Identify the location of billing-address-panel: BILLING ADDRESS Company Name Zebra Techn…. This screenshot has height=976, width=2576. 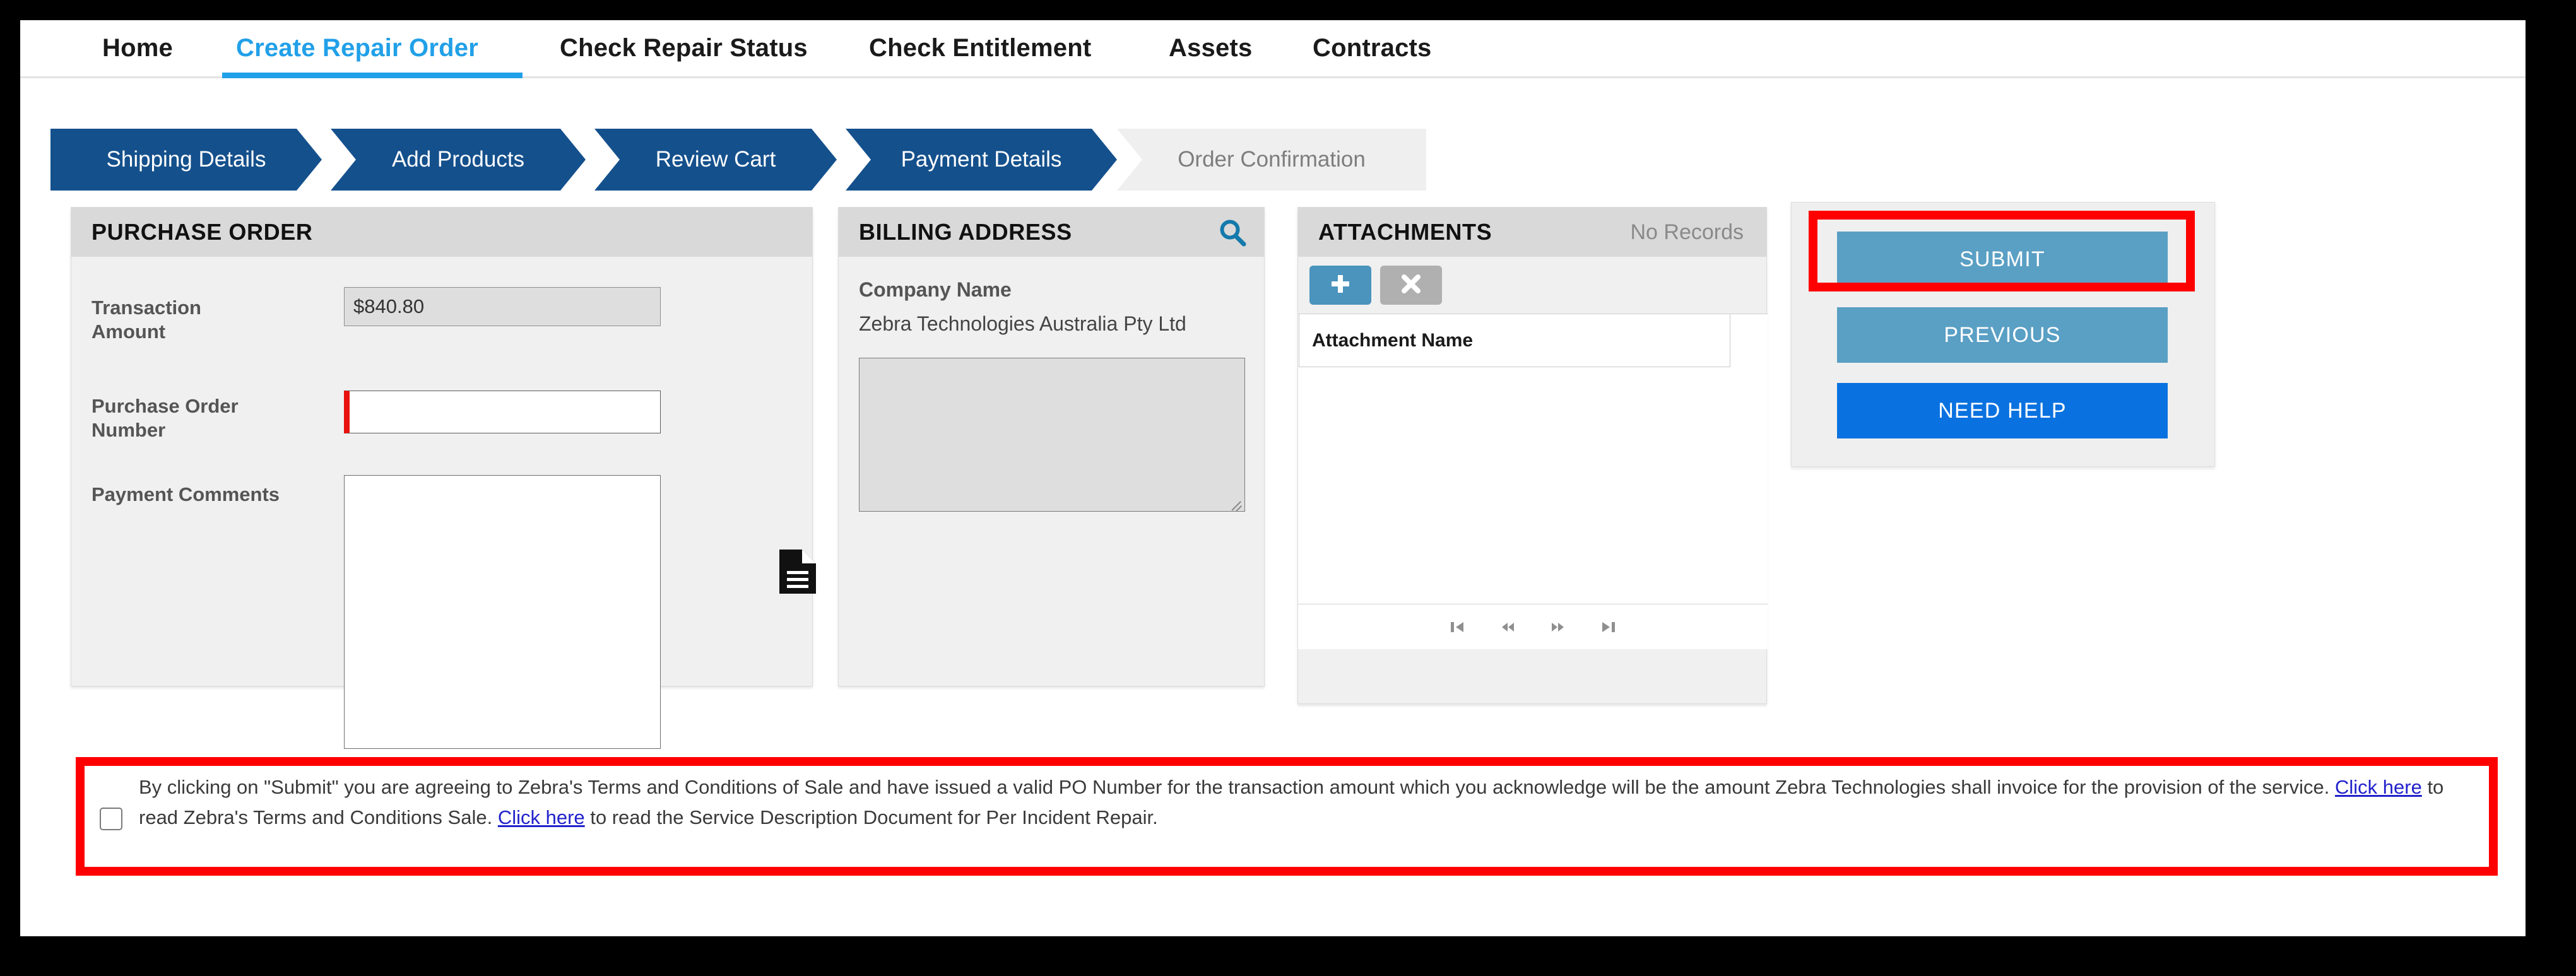
(1052, 446).